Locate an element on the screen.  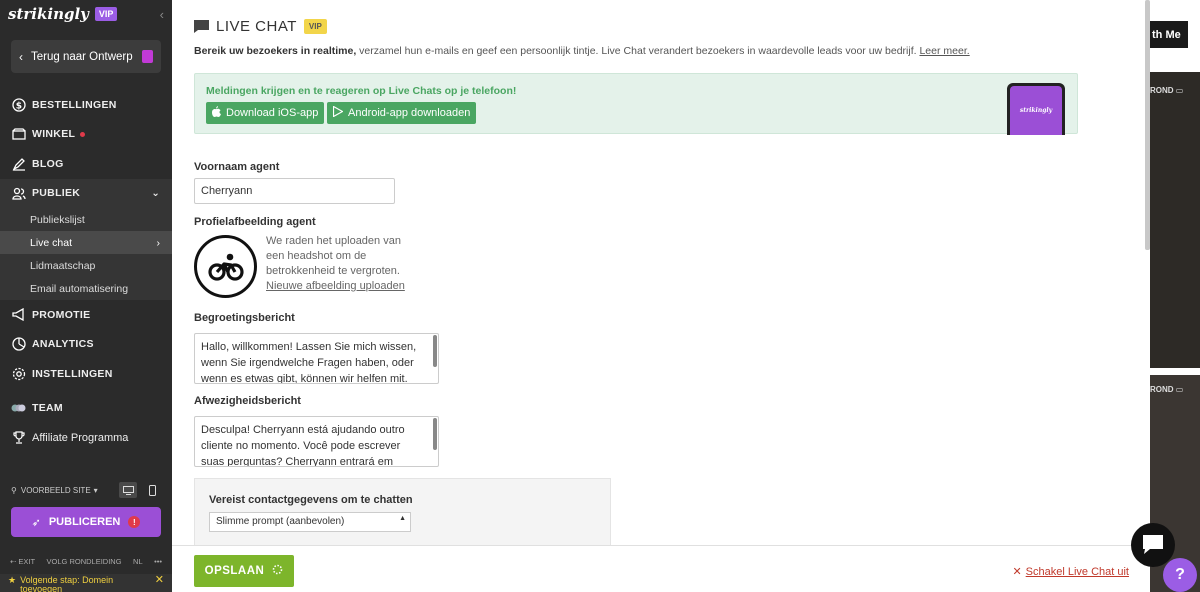
publish-button: ➶ PUBLICEREN ! is located at coordinates (86, 522).